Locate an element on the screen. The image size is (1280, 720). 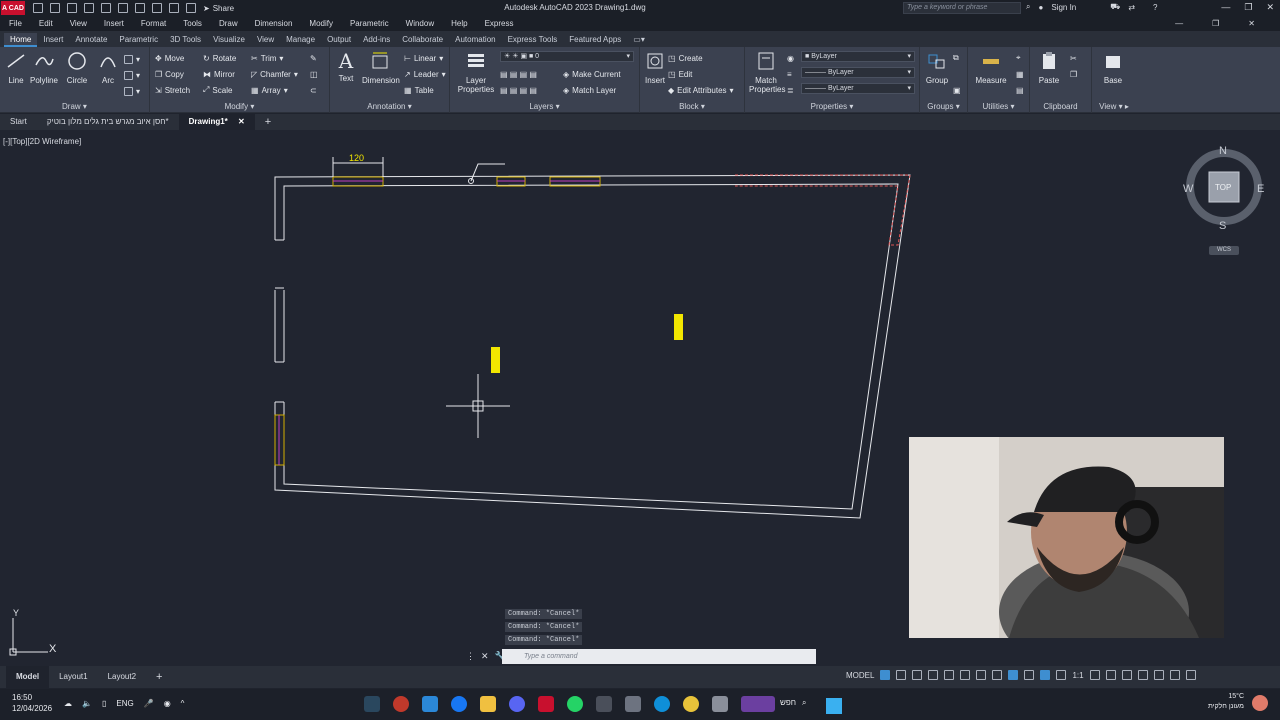
weather-icon is located at coordinates (1260, 703).